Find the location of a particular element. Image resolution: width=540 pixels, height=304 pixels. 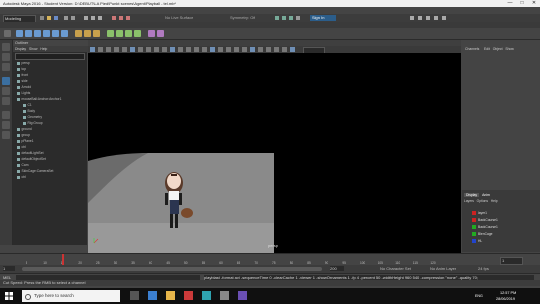

single-view-icon is located at coordinates (6, 115).